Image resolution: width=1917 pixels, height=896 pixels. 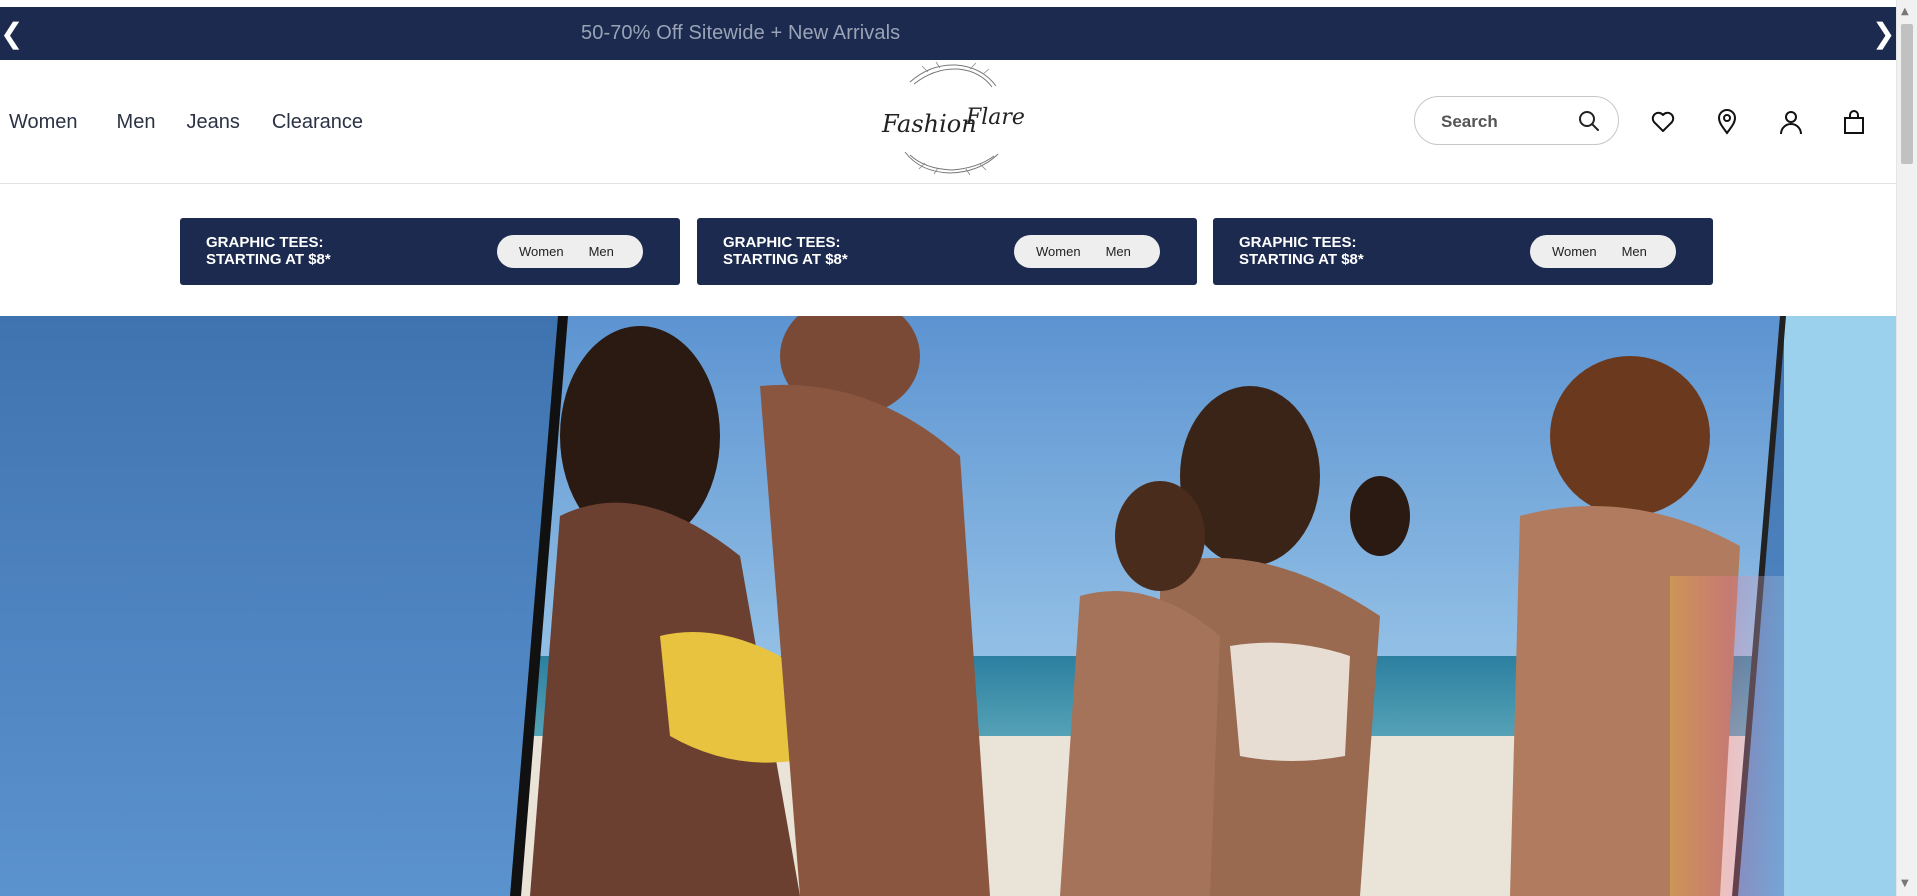 What do you see at coordinates (11, 33) in the screenshot?
I see `chevron-left-icon: ❮` at bounding box center [11, 33].